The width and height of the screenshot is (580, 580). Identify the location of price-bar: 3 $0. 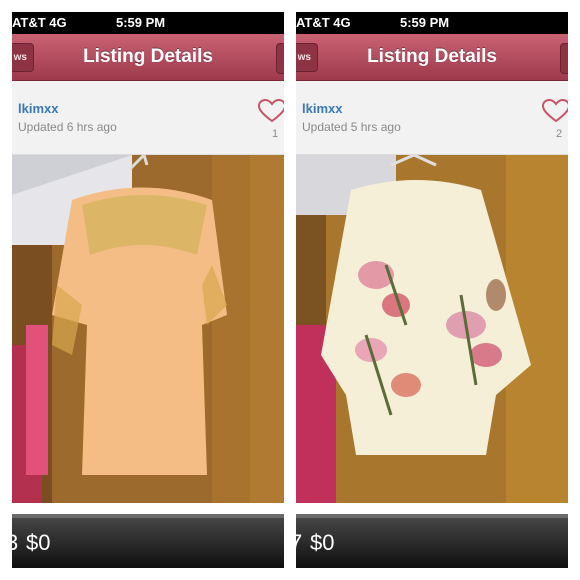
(148, 541).